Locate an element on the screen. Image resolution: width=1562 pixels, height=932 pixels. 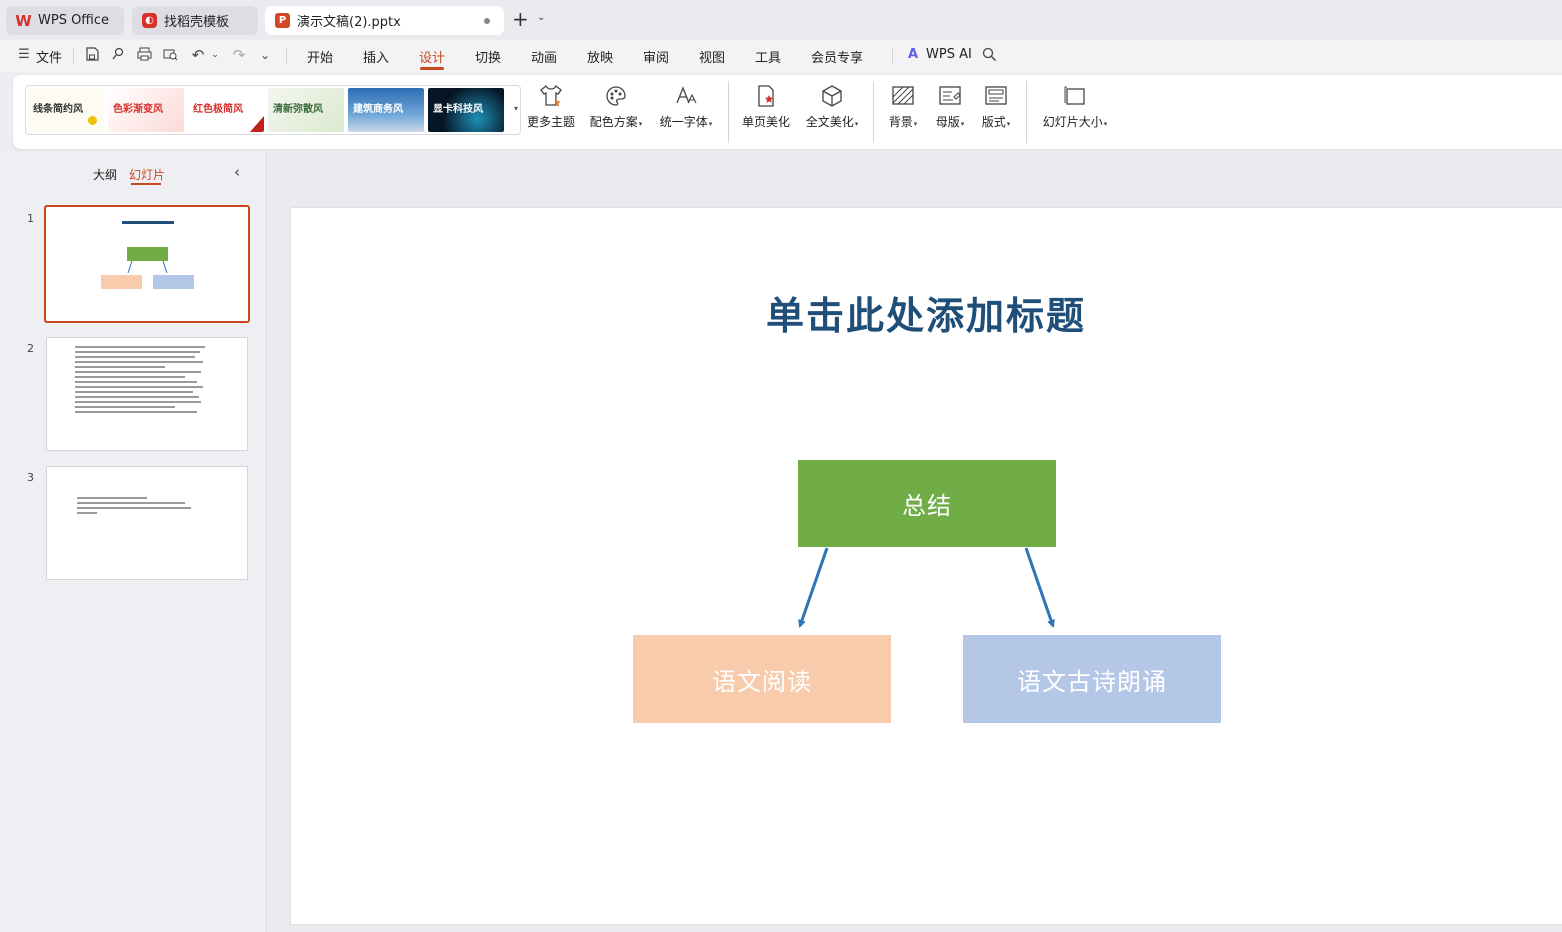
menu-insert: 插入 is located at coordinates (376, 56).